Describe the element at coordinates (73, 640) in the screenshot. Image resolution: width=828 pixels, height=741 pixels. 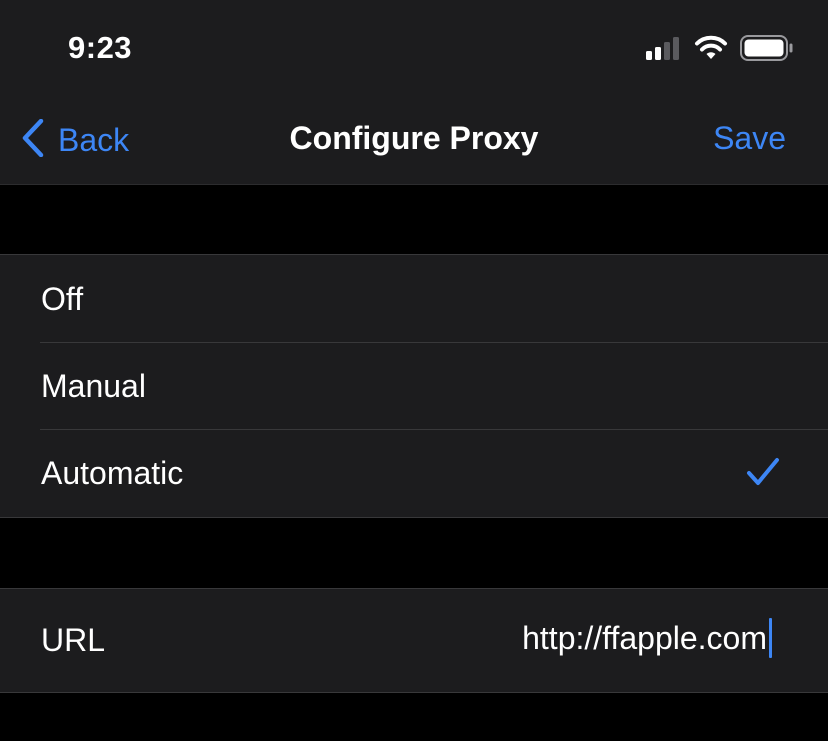
I see `url-label: URL` at that location.